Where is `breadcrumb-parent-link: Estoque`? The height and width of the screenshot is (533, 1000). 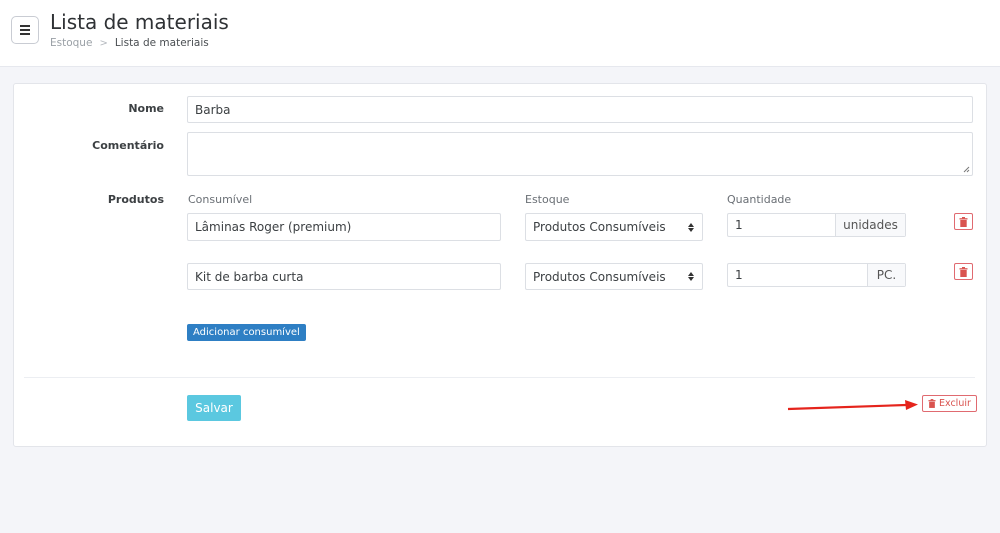
breadcrumb-parent-link: Estoque is located at coordinates (71, 43).